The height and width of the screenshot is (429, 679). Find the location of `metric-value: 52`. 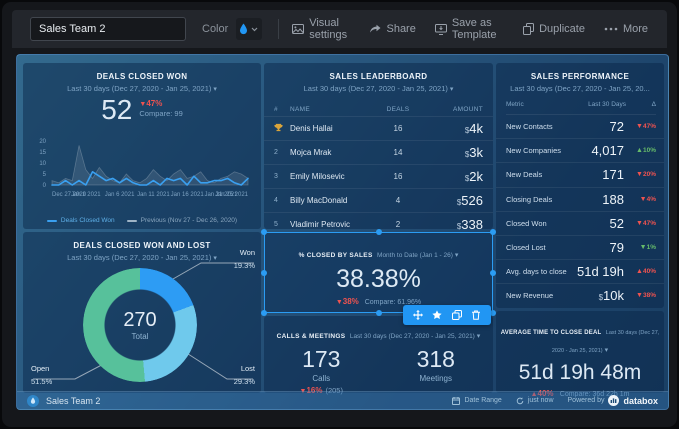

metric-value: 52 is located at coordinates (616, 223).